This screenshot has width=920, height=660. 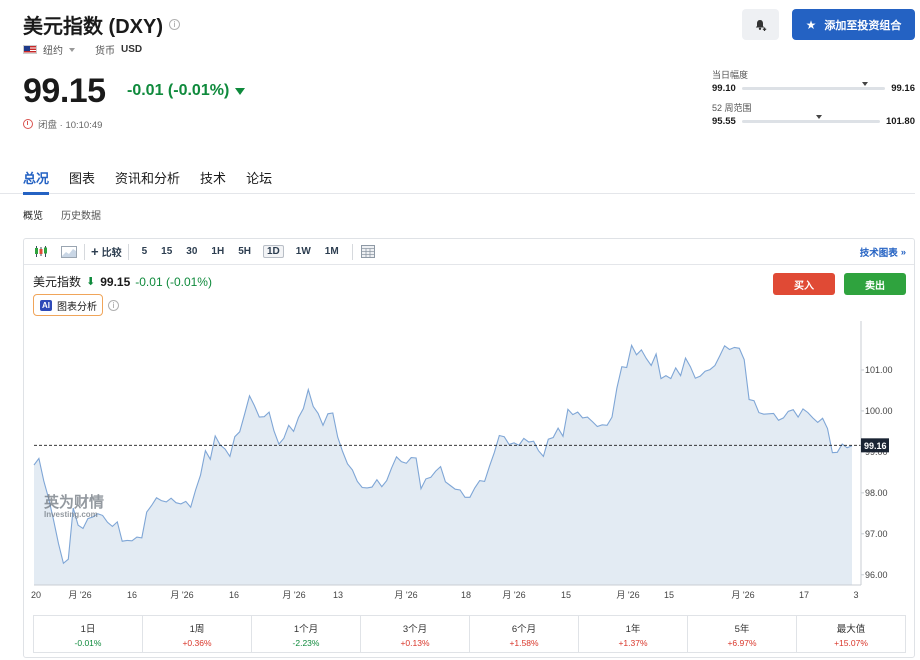 I want to click on week52-range-high: 101.80, so click(x=900, y=121).